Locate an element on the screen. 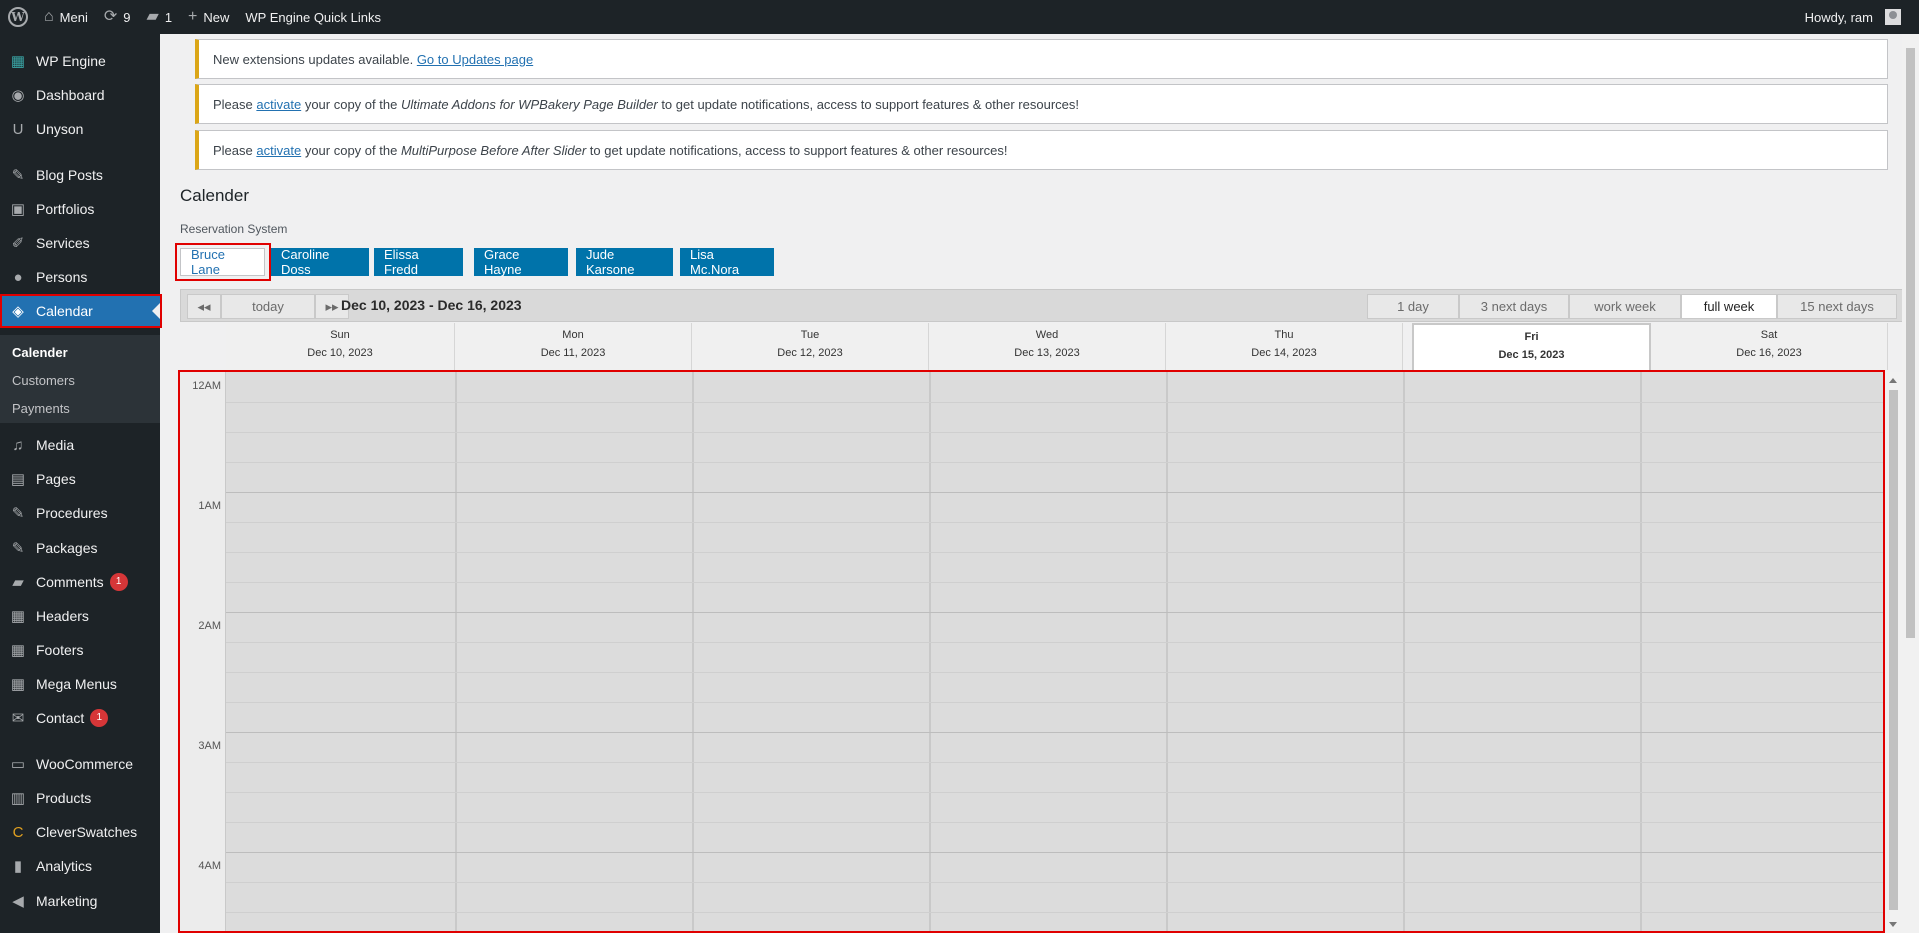 The height and width of the screenshot is (933, 1919). menu-item-procedures: ✎ Procedures is located at coordinates (80, 513).